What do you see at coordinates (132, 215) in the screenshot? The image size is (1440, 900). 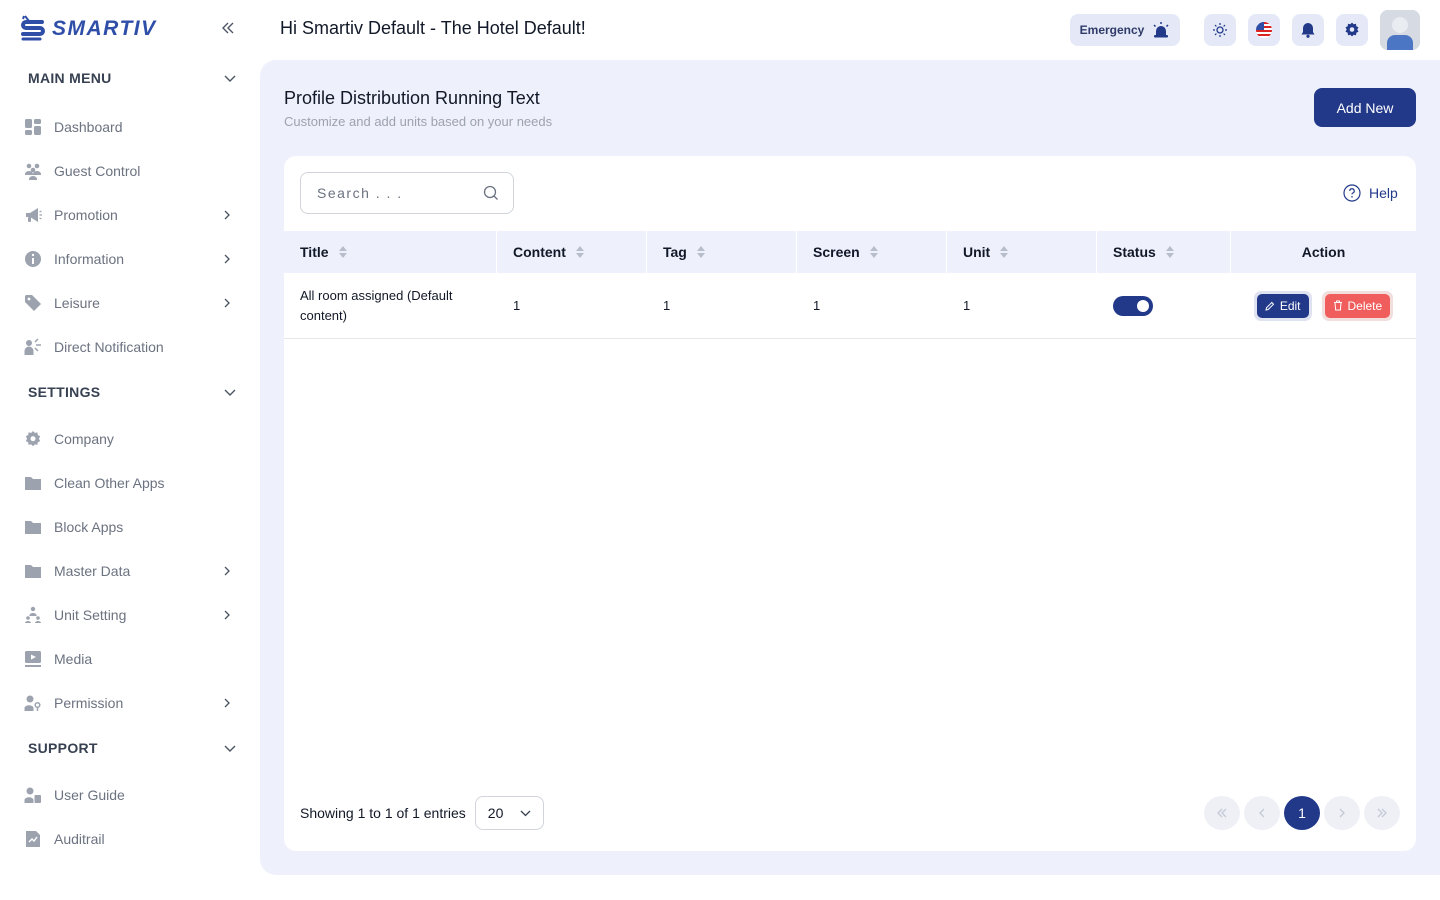 I see `sidebar-item-promotion: Promotion` at bounding box center [132, 215].